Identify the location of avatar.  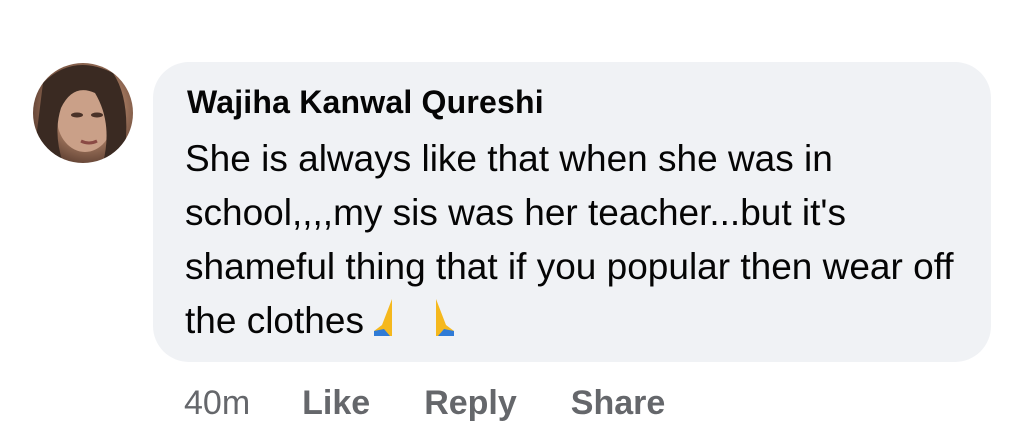
(83, 113).